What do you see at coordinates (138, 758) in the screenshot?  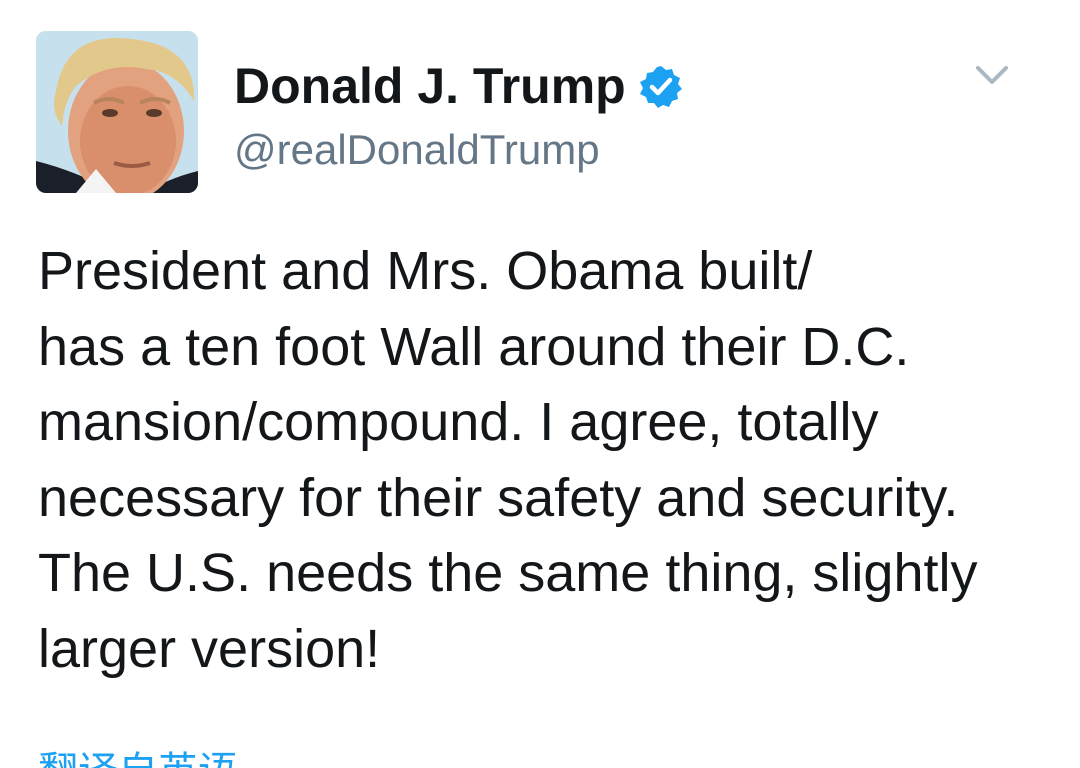 I see `translate-link: 翻译自英语` at bounding box center [138, 758].